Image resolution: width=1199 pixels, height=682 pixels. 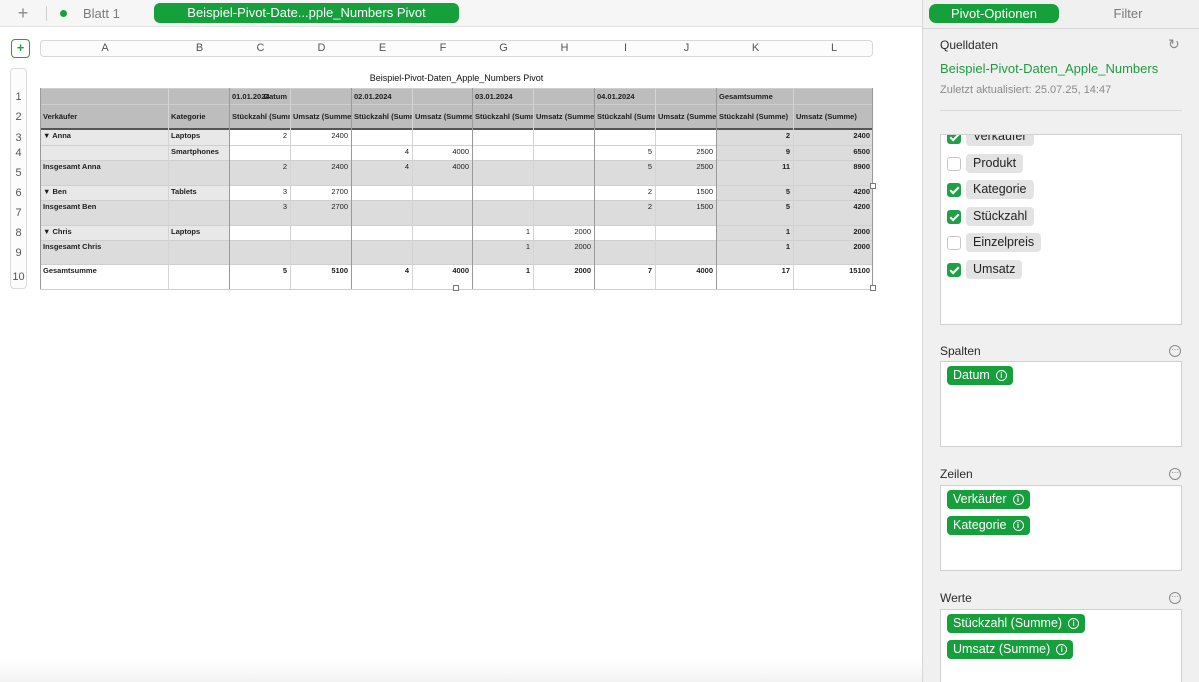 I want to click on column-header-k: K, so click(x=755, y=48).